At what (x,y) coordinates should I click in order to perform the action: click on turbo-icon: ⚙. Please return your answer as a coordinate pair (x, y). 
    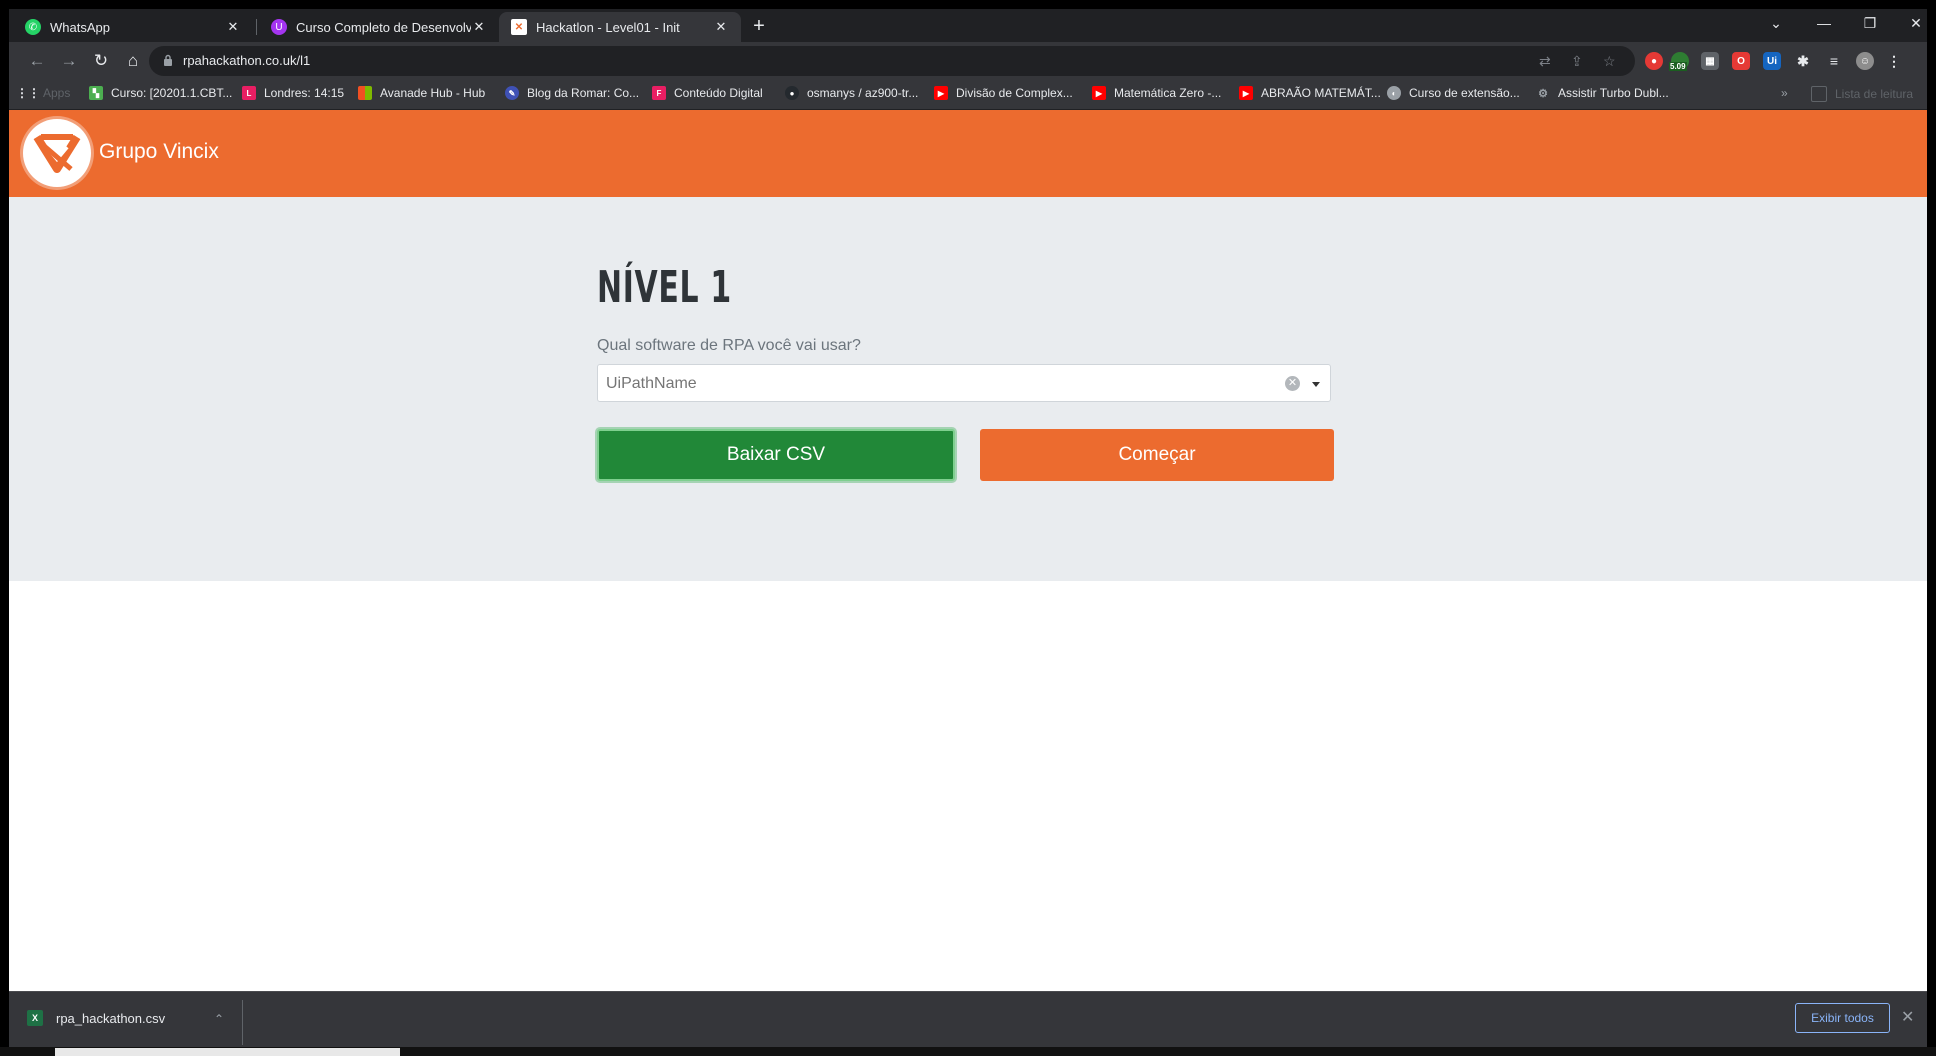
    Looking at the image, I should click on (1543, 93).